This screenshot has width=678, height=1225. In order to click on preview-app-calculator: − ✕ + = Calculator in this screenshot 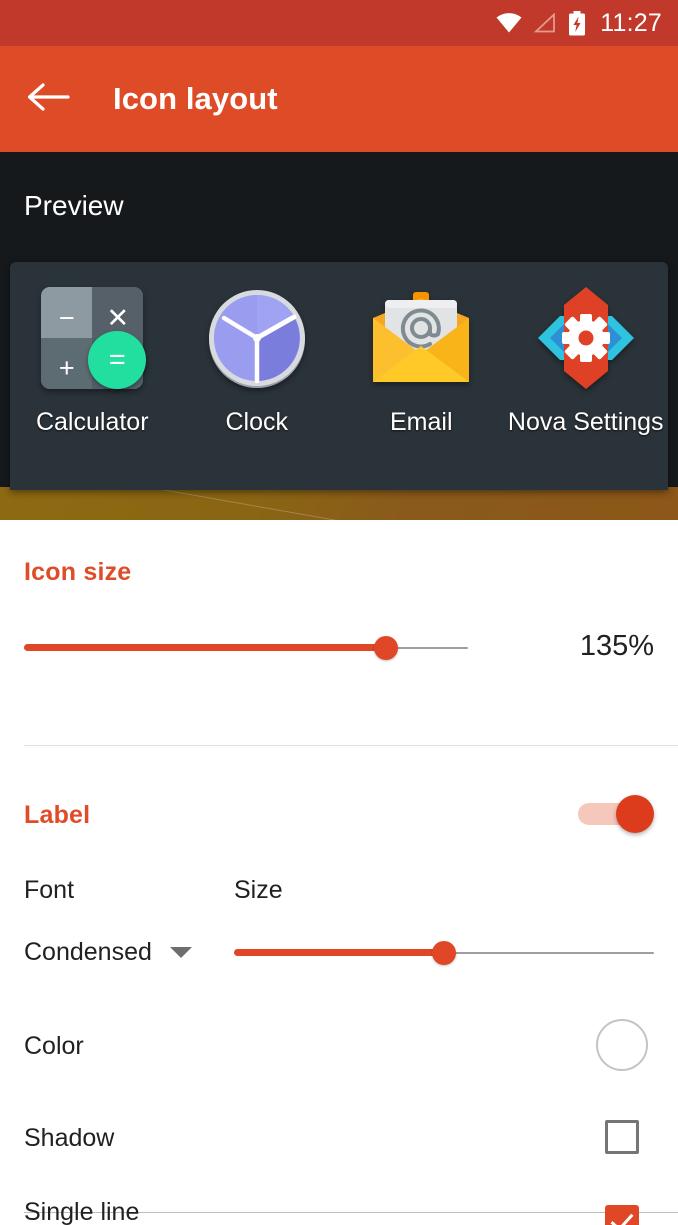, I will do `click(92, 360)`.